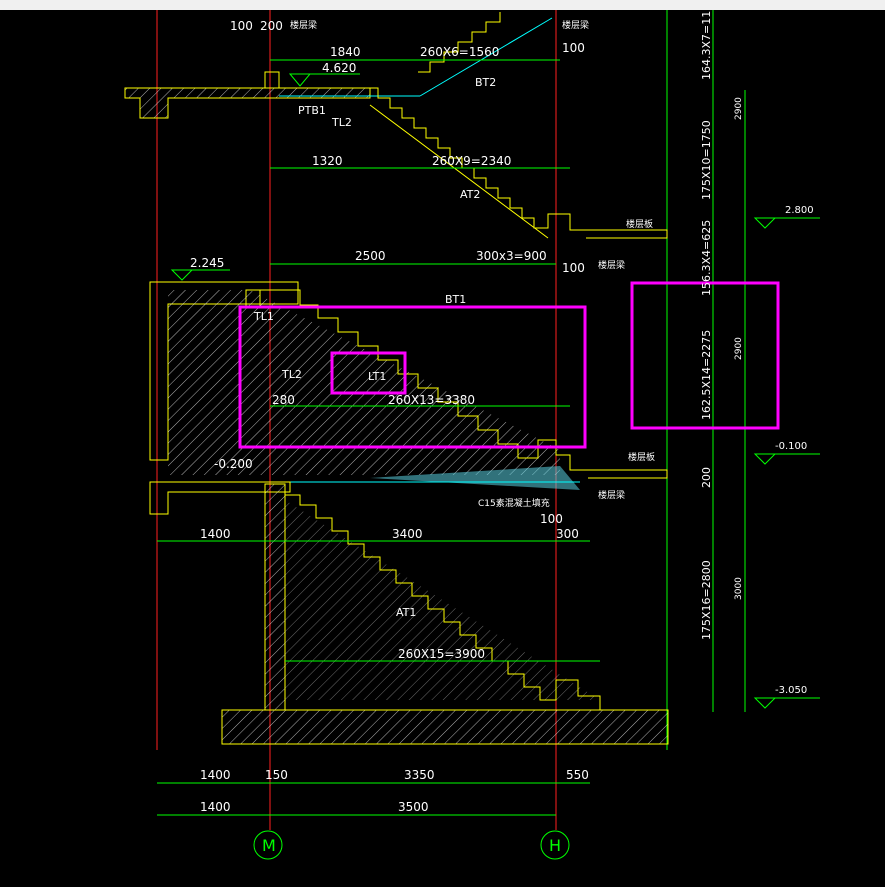 The height and width of the screenshot is (891, 885). Describe the element at coordinates (706, 45) in the screenshot. I see `right-dim-1: 164.3X7=11` at that location.